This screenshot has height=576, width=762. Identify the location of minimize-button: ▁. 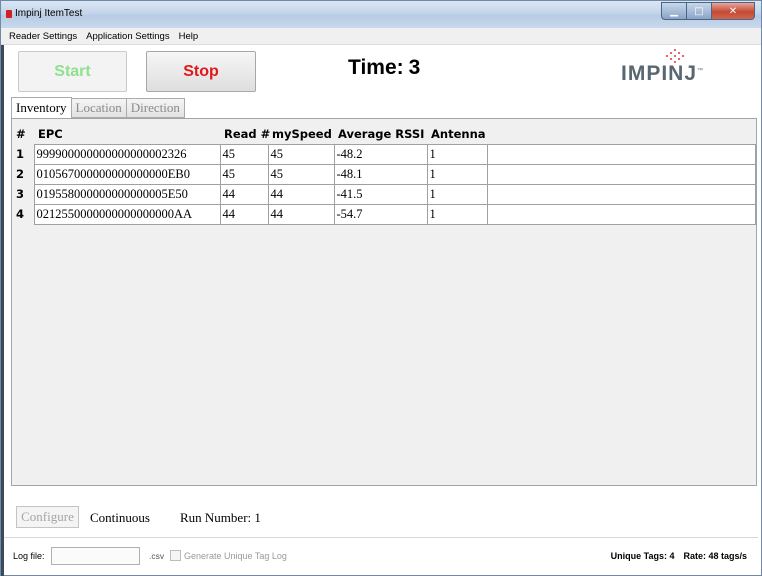
(674, 11).